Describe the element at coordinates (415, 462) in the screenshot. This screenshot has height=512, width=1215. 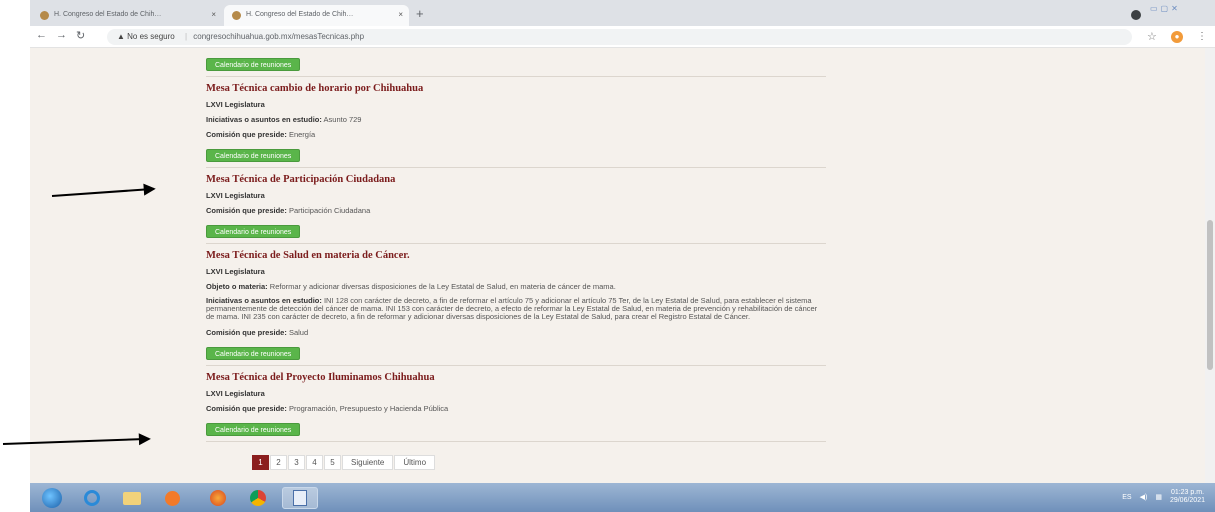
I see `last-page-button: Último` at that location.